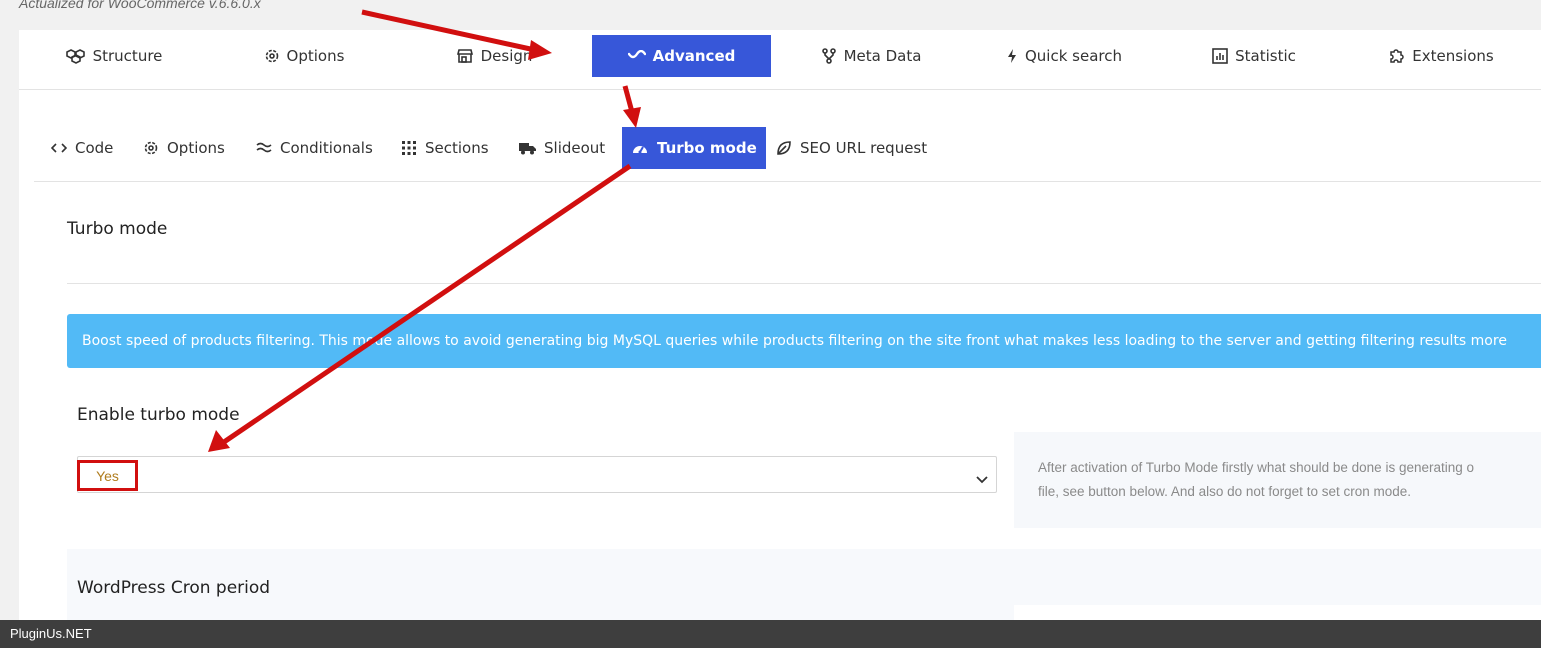 This screenshot has height=648, width=1541. What do you see at coordinates (107, 475) in the screenshot?
I see `select-value: Yes` at bounding box center [107, 475].